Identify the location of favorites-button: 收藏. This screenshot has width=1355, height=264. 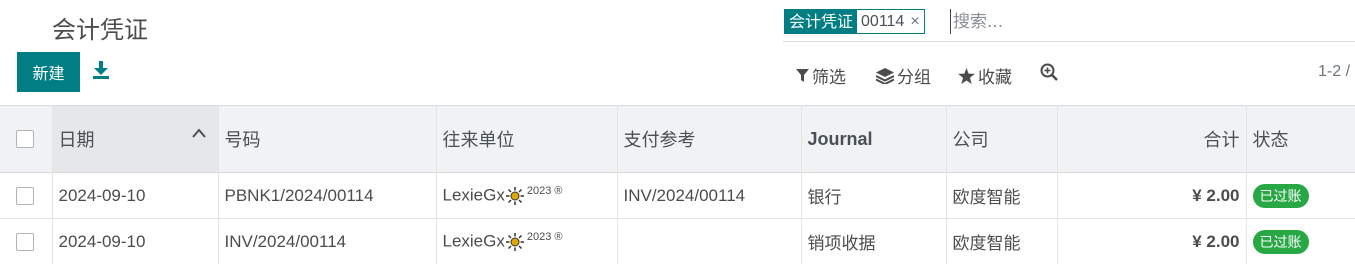
(985, 75).